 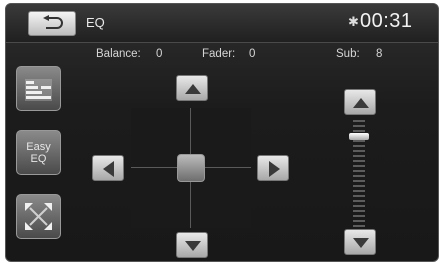 I want to click on fader-value: 0, so click(x=252, y=54).